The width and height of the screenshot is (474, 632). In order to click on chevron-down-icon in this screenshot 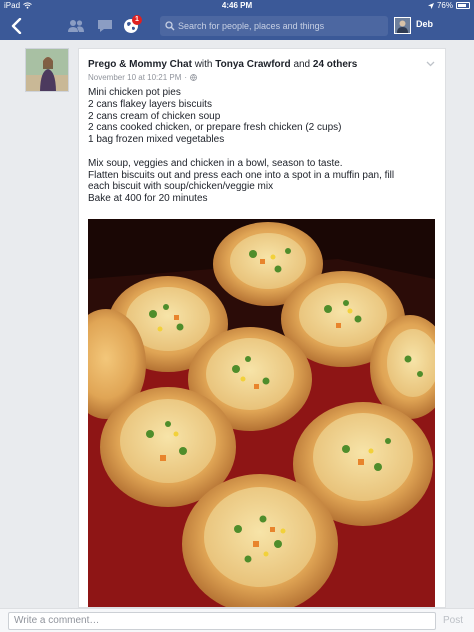, I will do `click(430, 64)`.